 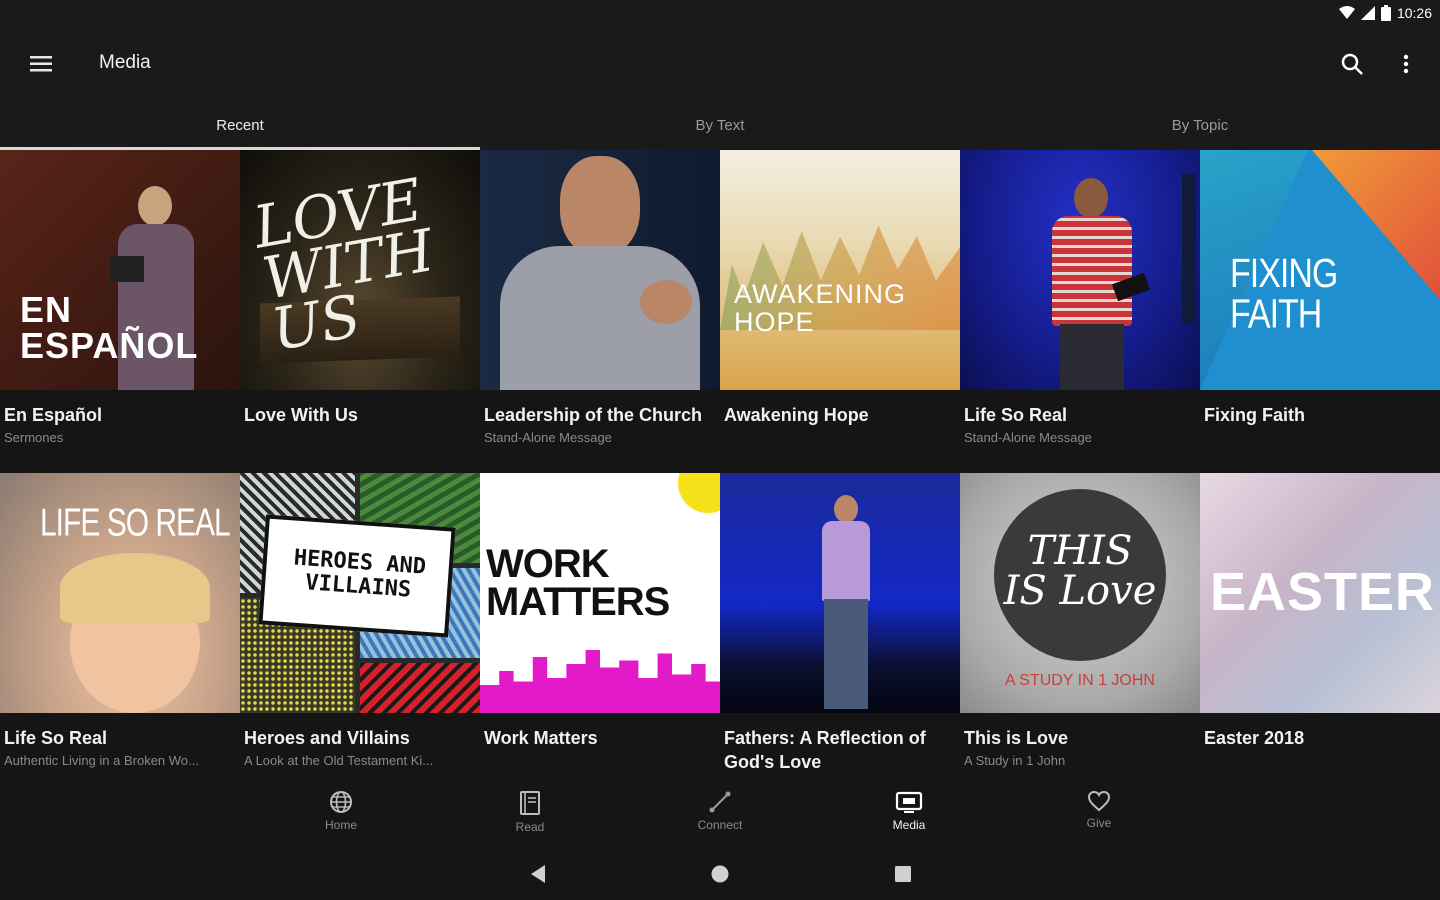 What do you see at coordinates (530, 818) in the screenshot?
I see `nav-read: Read` at bounding box center [530, 818].